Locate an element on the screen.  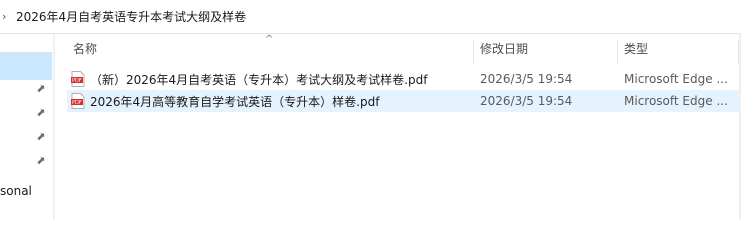
file-name: （新）2026年4月自考英语（专升本）考试大纲及考试样卷.pdf is located at coordinates (259, 79).